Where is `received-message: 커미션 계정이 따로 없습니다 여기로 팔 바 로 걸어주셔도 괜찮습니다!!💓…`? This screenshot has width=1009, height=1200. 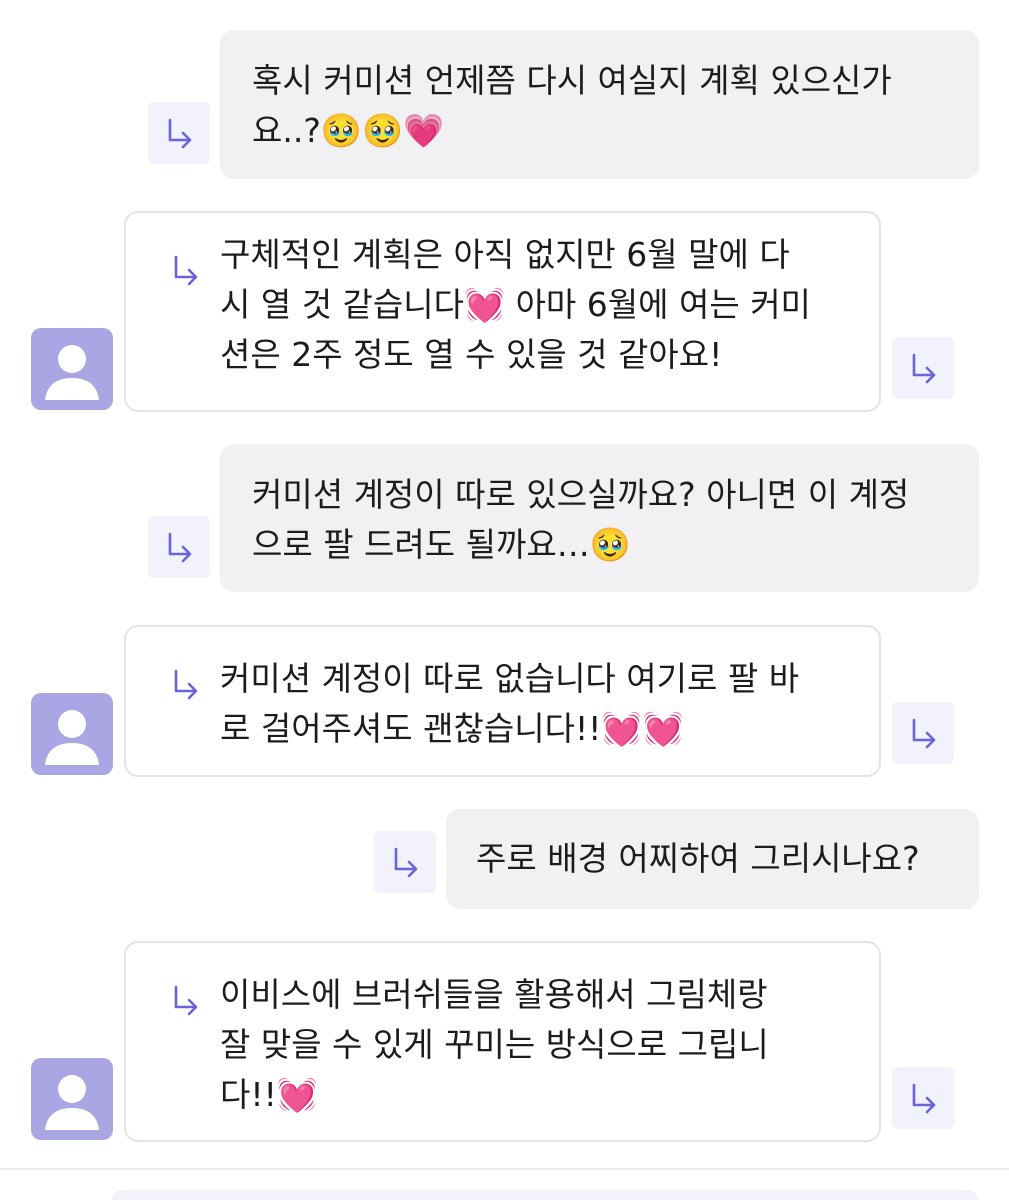
received-message: 커미션 계정이 따로 없습니다 여기로 팔 바 로 걸어주셔도 괜찮습니다!!💓… is located at coordinates (502, 701).